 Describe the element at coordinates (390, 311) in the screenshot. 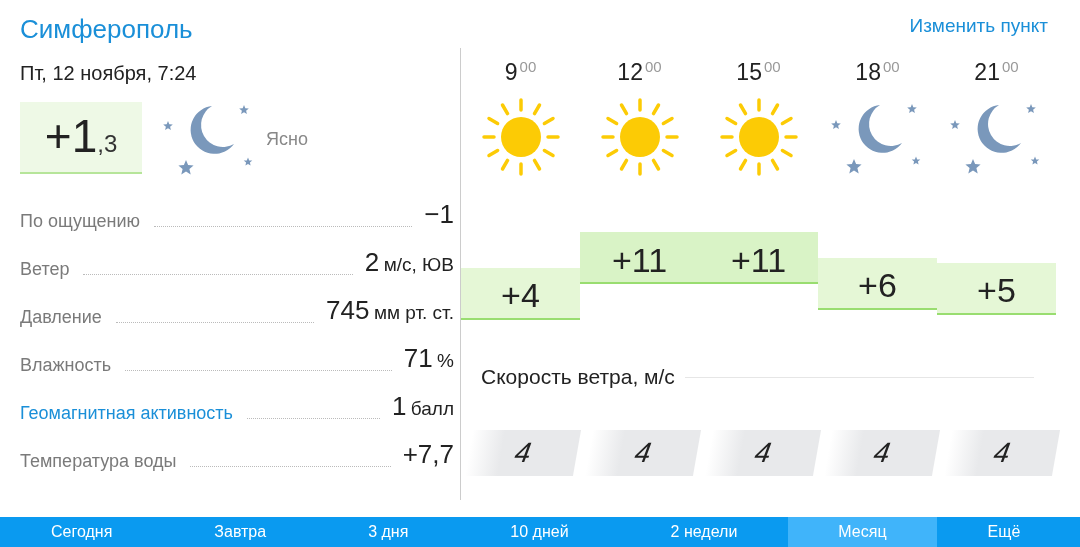

I see `detail-value: 745 мм рт. ст.` at that location.